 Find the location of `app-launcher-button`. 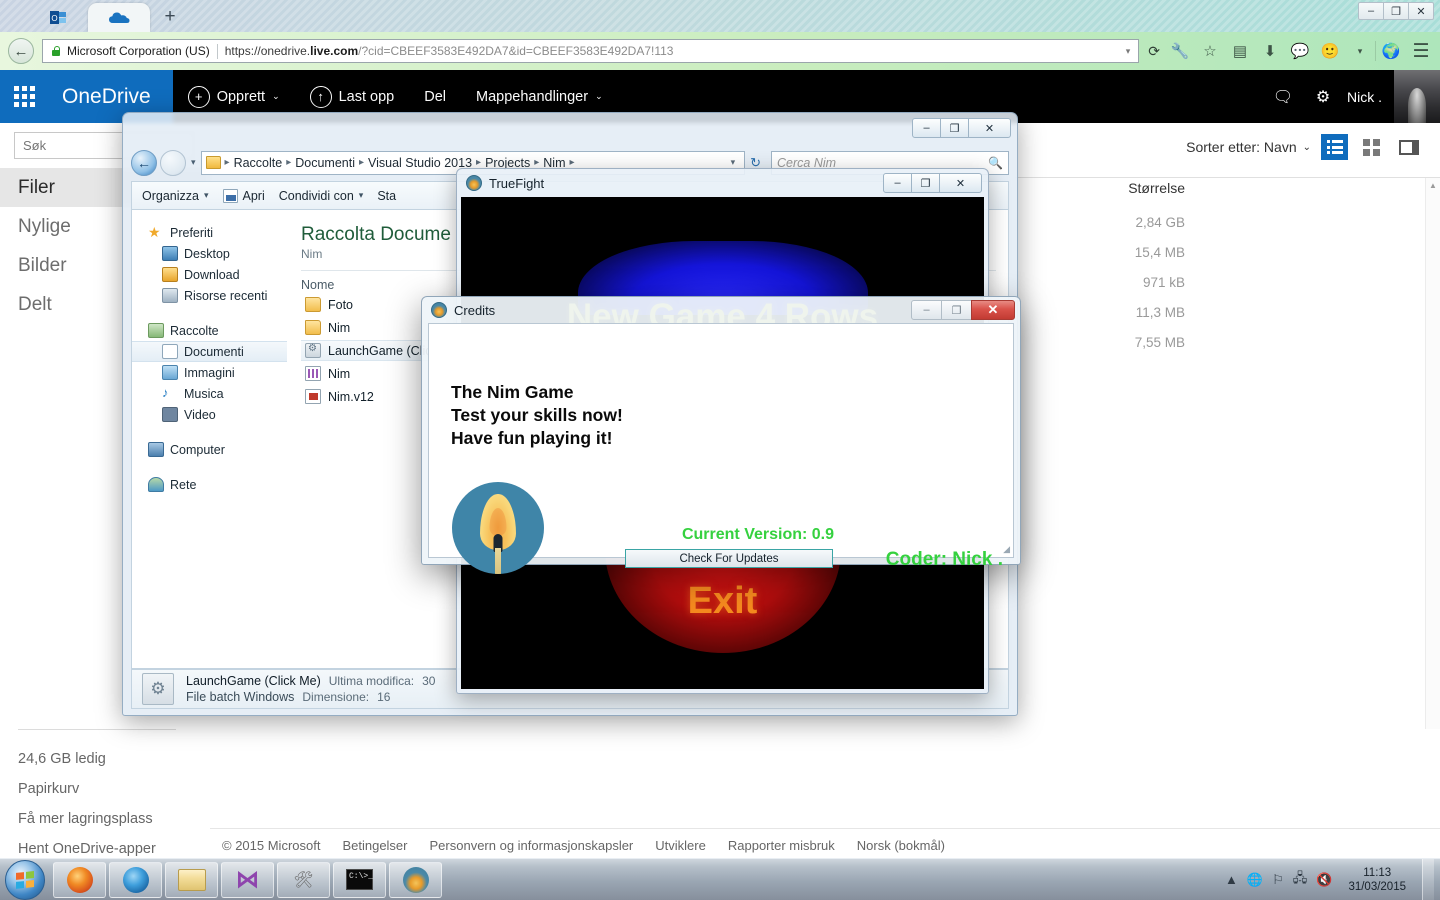

app-launcher-button is located at coordinates (24, 96).